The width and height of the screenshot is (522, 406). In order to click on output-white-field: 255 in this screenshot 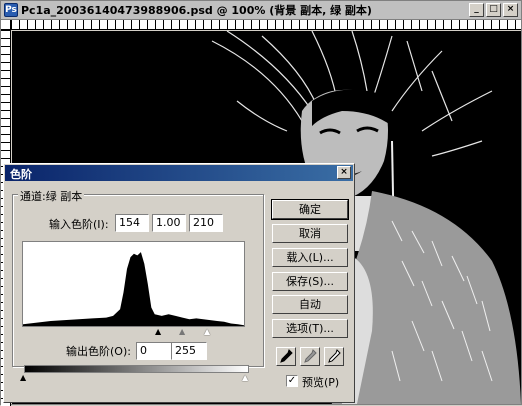, I will do `click(189, 351)`.